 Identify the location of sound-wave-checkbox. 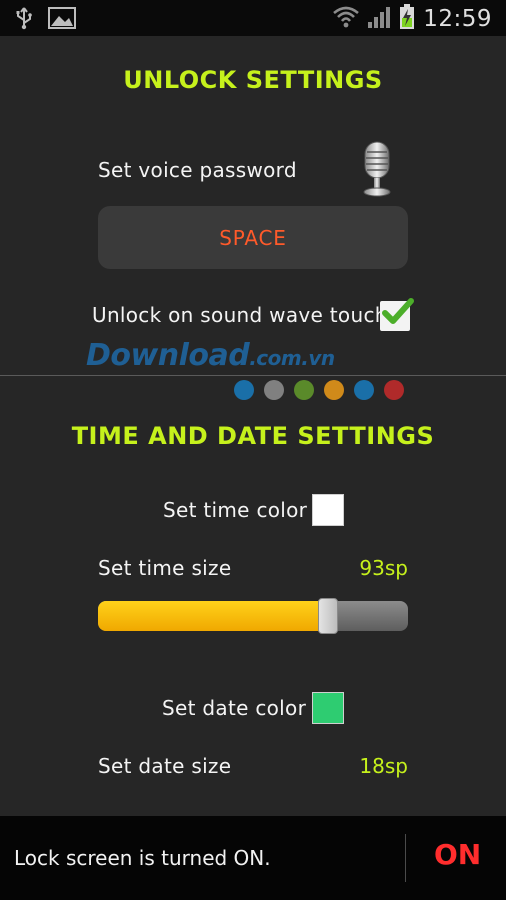
(397, 314).